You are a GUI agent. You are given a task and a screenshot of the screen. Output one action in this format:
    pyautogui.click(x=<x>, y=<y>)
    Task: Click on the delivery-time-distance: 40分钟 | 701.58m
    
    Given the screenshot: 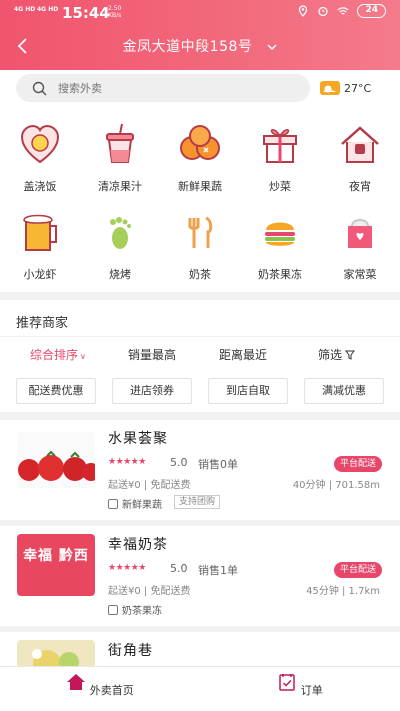 What is the action you would take?
    pyautogui.click(x=336, y=485)
    